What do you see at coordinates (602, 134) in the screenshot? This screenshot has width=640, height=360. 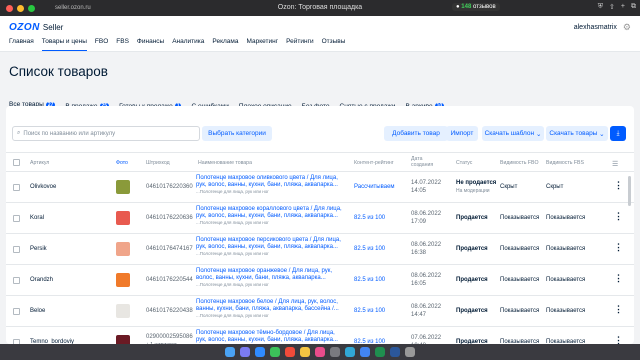 I see `chevron-down-icon: ⌄` at bounding box center [602, 134].